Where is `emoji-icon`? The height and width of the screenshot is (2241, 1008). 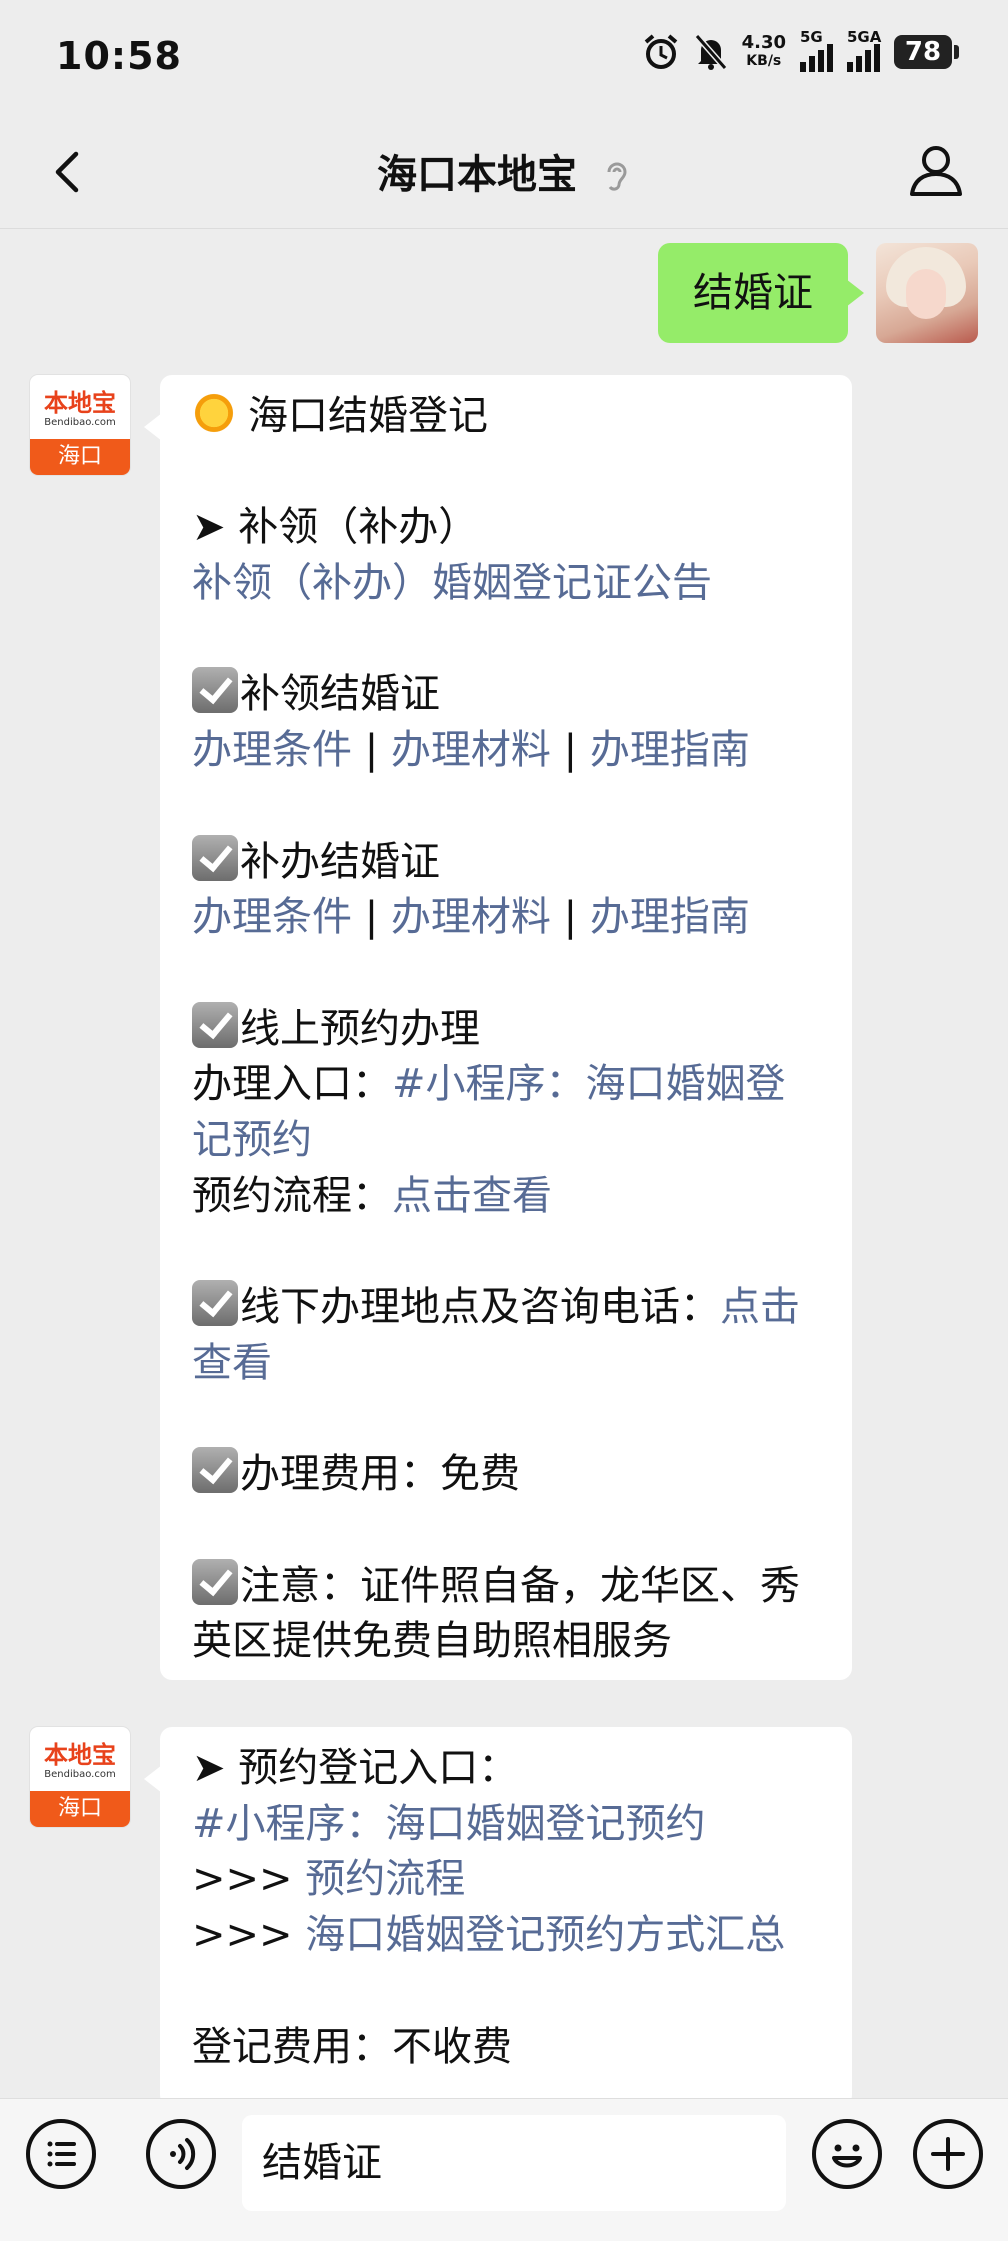
emoji-icon is located at coordinates (847, 2156).